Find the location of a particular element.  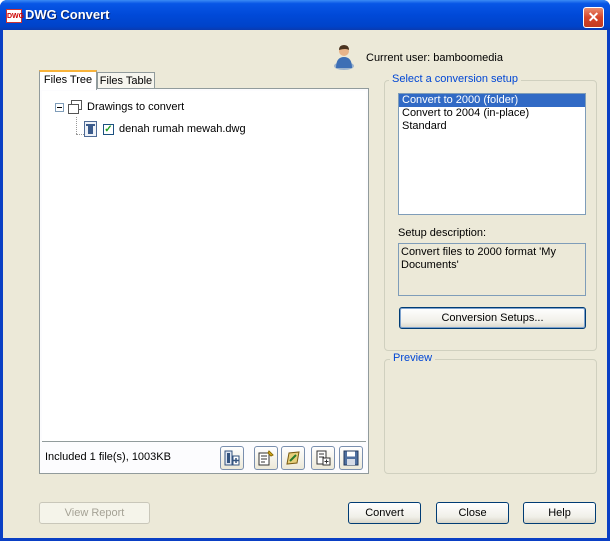

setup-item-convert-2004: Convert to 2004 (in-place) is located at coordinates (492, 113).